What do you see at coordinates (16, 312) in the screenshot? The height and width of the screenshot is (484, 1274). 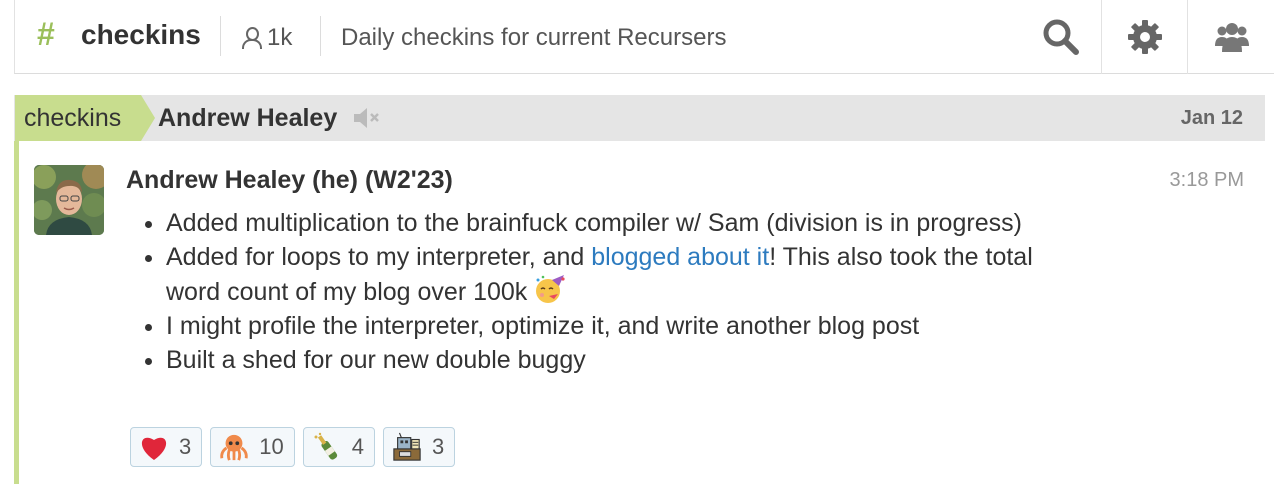 I see `stream-color-border` at bounding box center [16, 312].